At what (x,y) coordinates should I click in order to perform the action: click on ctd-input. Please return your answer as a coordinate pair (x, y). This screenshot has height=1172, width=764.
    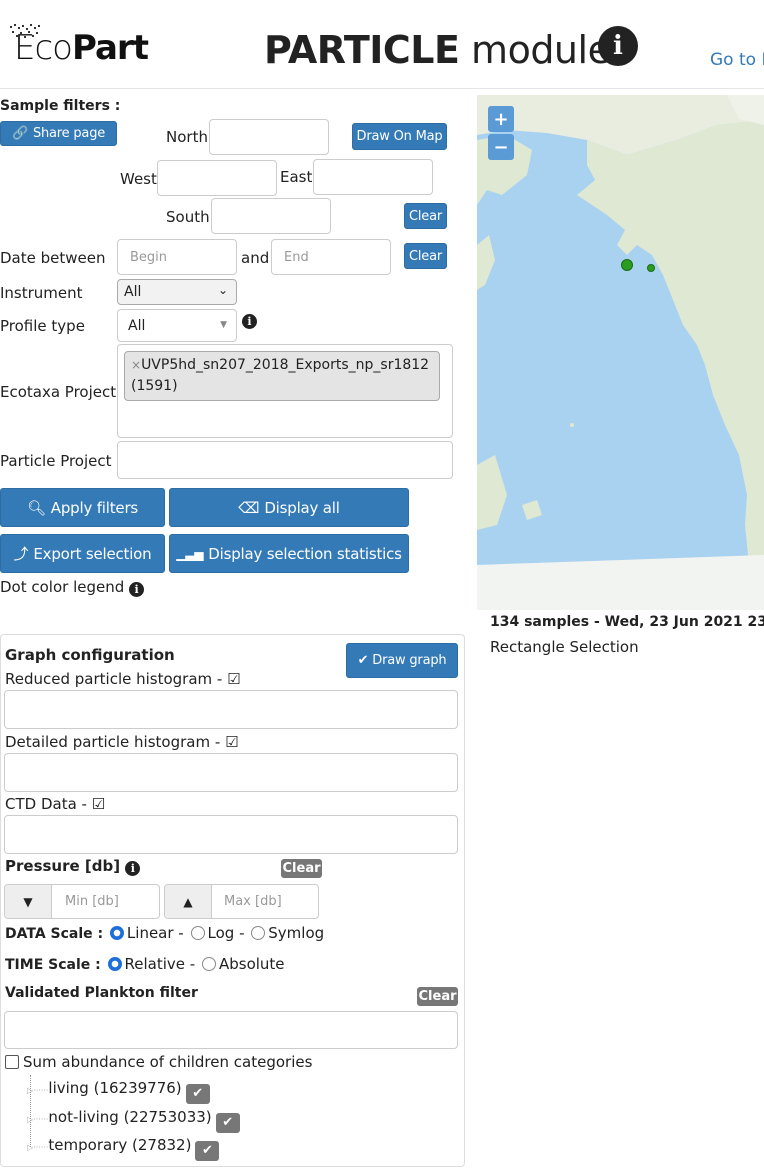
    Looking at the image, I should click on (231, 834).